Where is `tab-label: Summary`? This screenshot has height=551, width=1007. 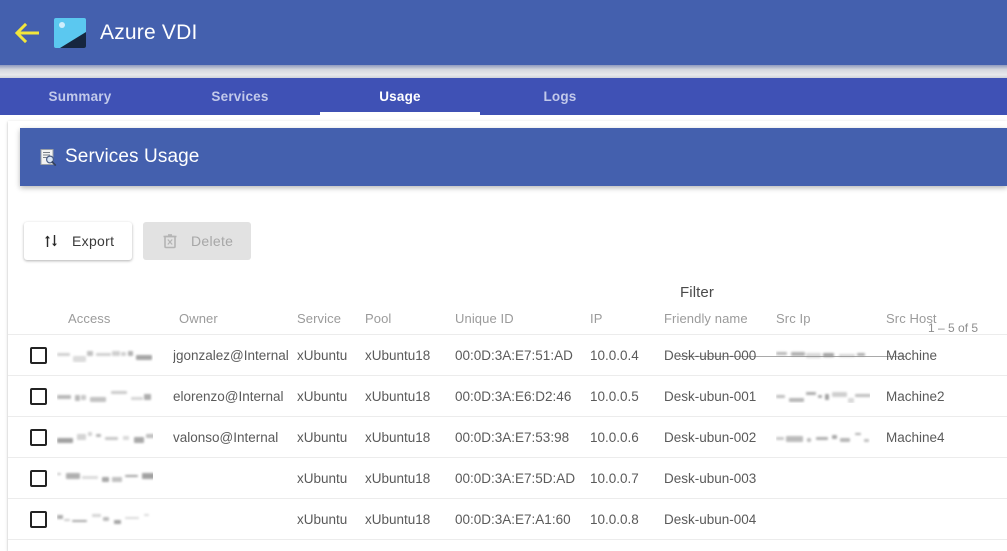 tab-label: Summary is located at coordinates (80, 96).